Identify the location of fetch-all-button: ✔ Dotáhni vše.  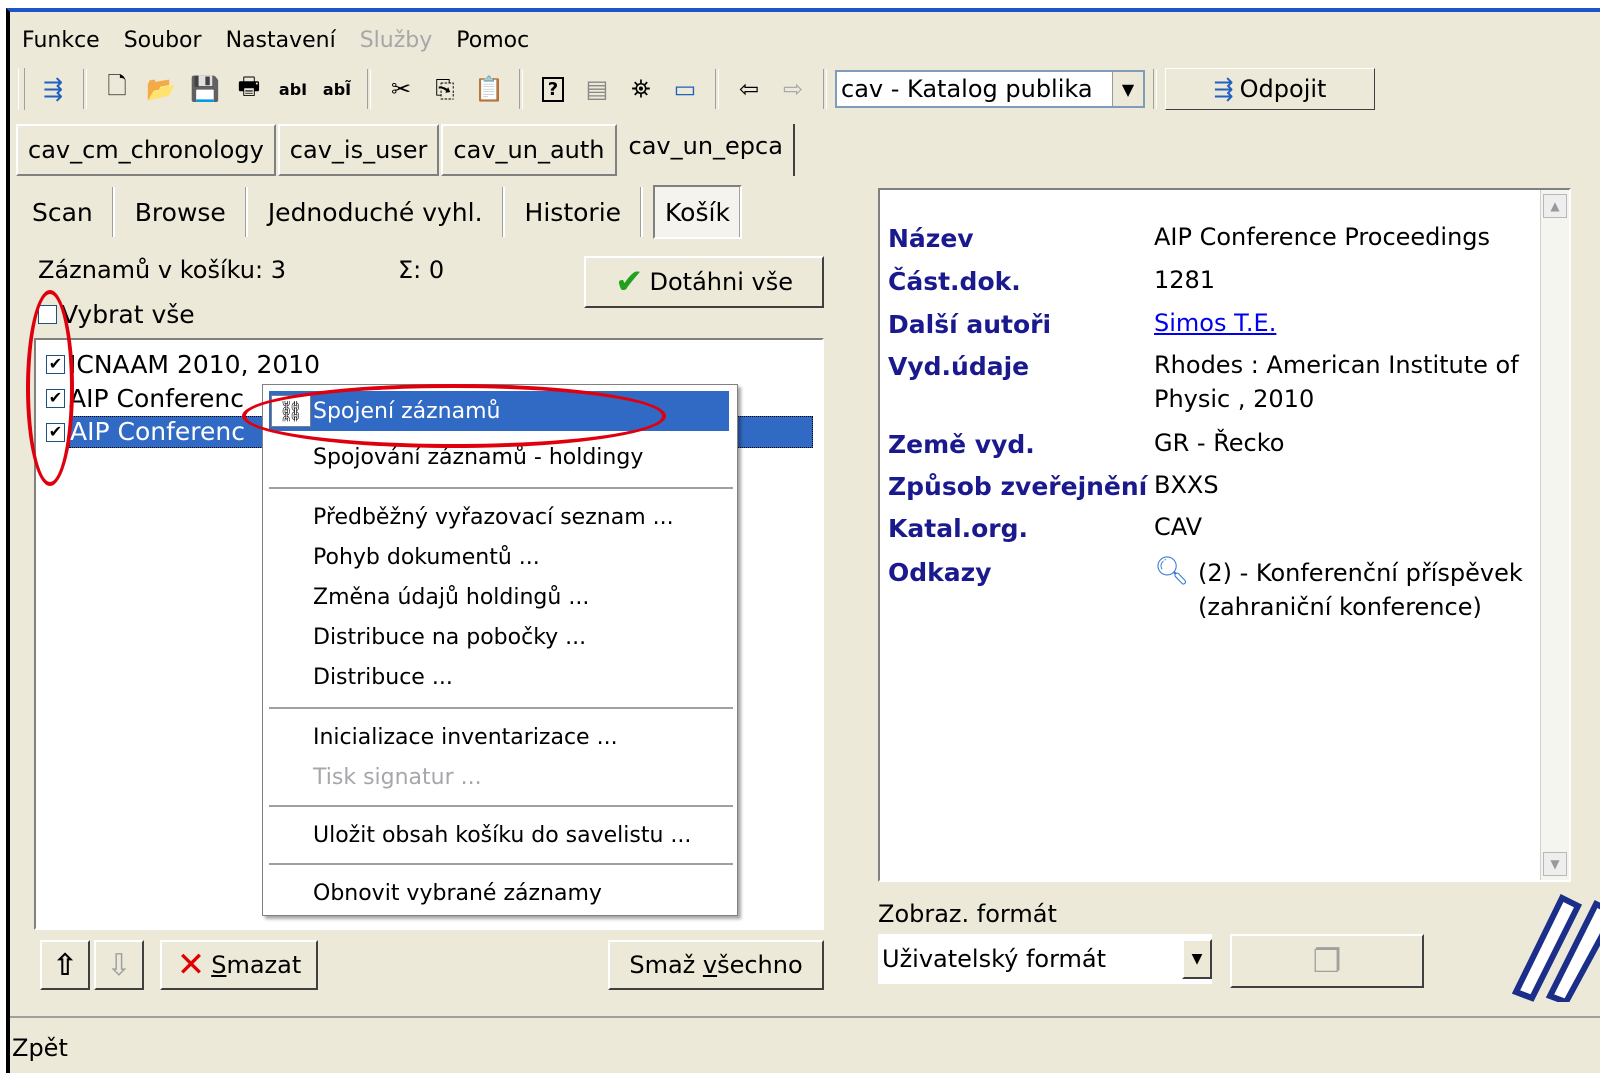
(704, 282).